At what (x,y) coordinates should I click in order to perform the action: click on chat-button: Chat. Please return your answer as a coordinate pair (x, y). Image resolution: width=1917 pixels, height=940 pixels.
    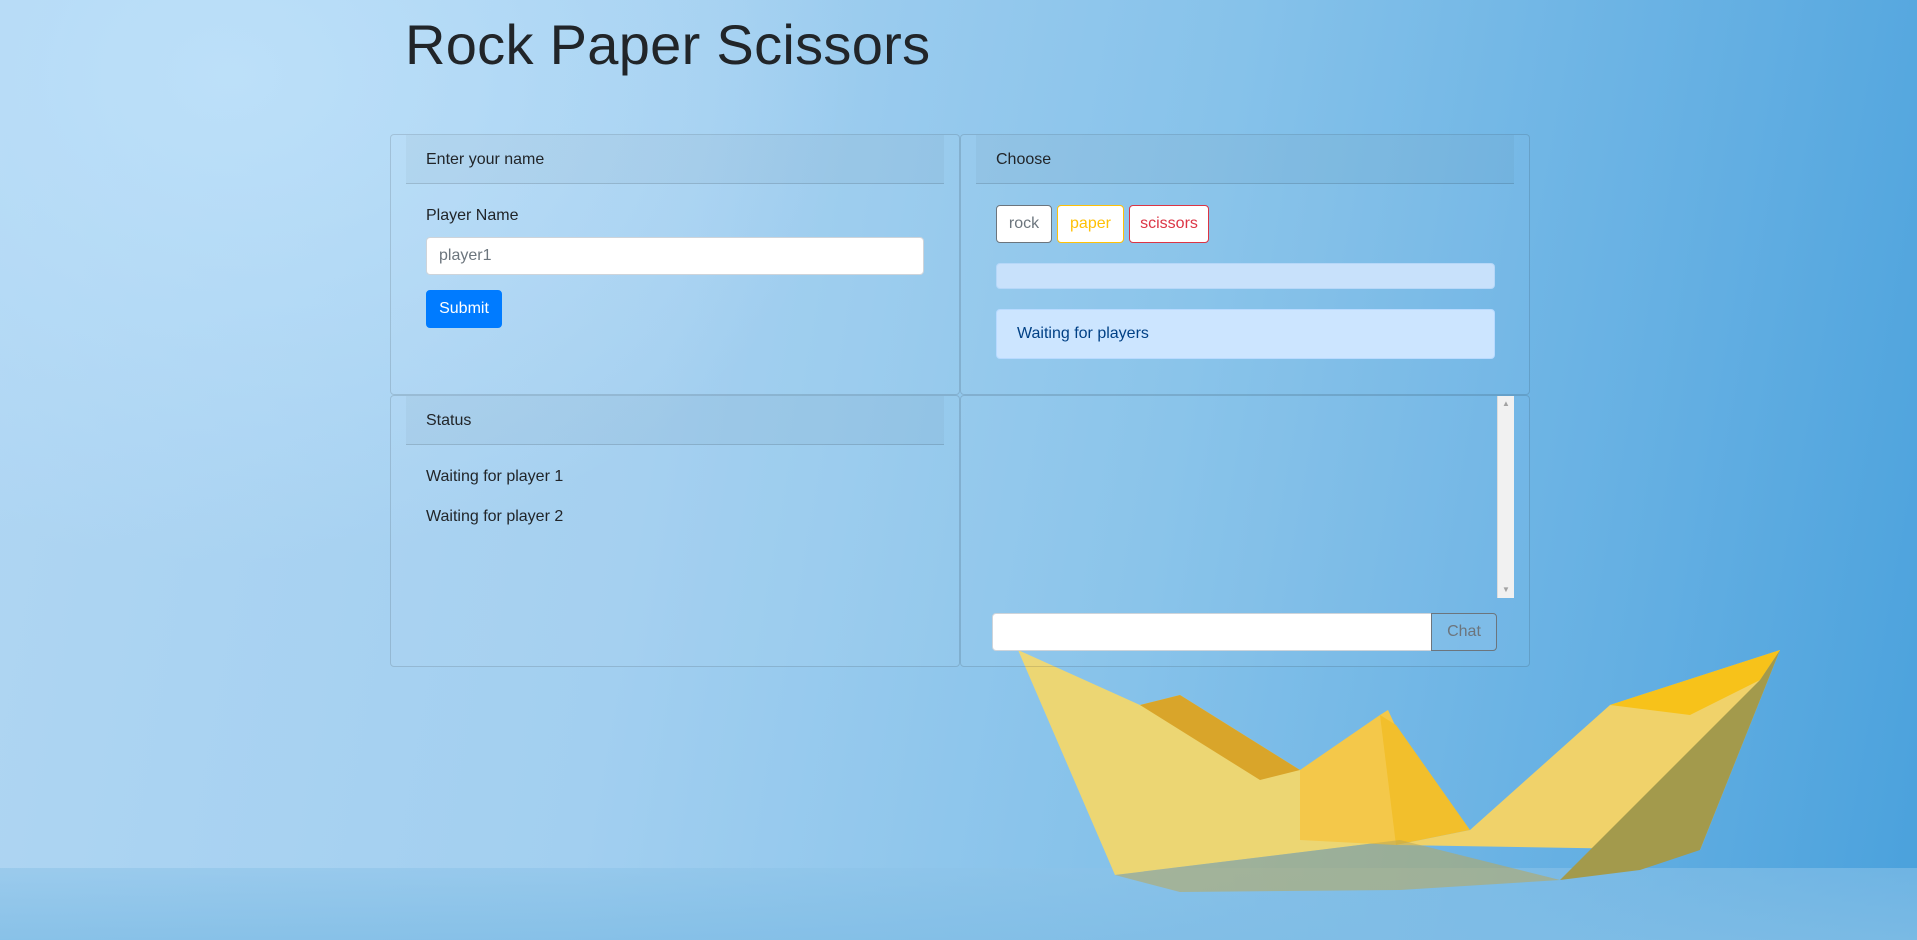
    Looking at the image, I should click on (1464, 632).